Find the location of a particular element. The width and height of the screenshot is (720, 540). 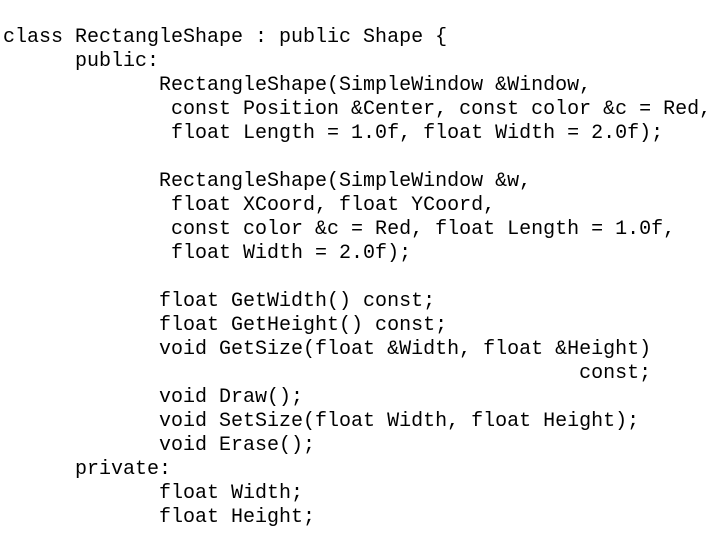

code-line: const; is located at coordinates (327, 373).